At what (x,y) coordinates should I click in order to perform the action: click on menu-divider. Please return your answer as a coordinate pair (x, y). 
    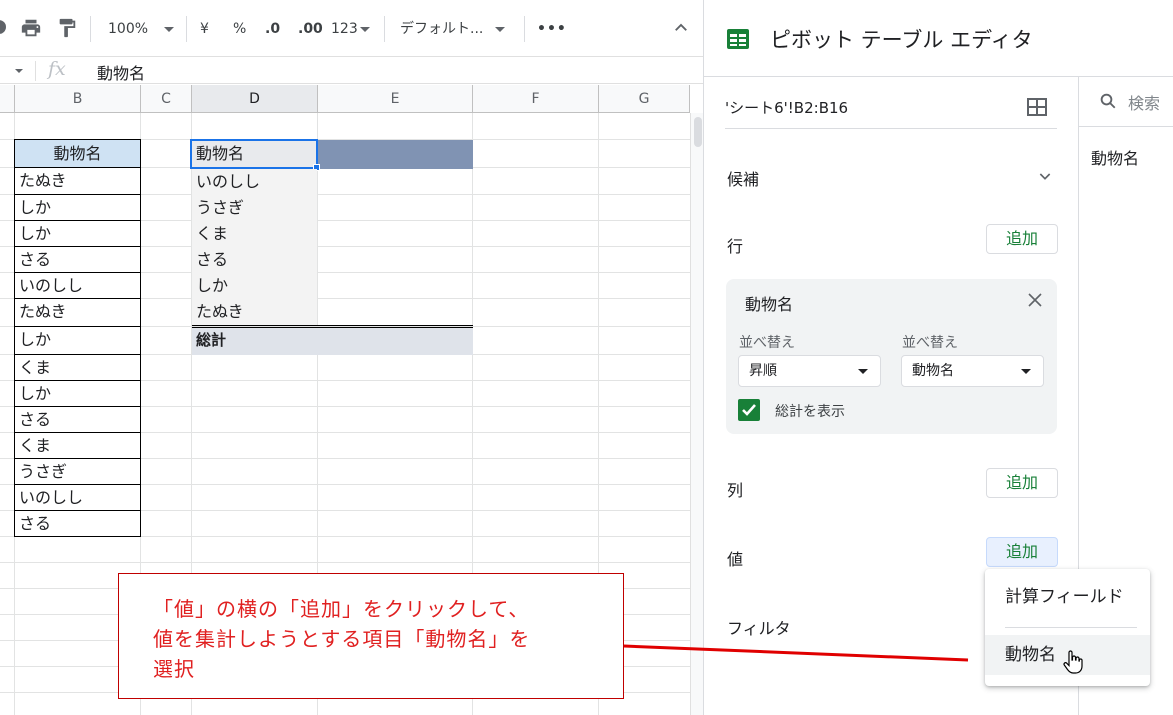
    Looking at the image, I should click on (1071, 627).